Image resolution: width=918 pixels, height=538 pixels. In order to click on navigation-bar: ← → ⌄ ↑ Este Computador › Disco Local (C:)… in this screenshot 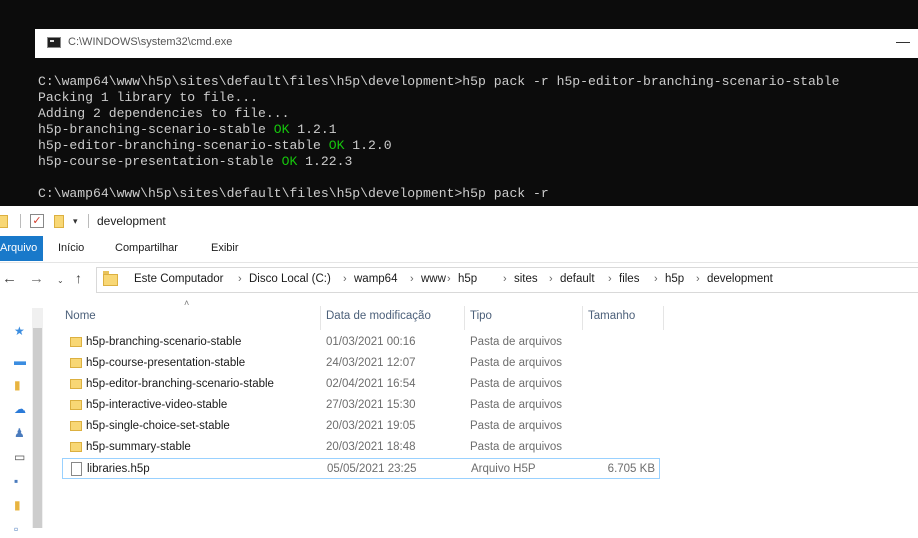, I will do `click(459, 280)`.